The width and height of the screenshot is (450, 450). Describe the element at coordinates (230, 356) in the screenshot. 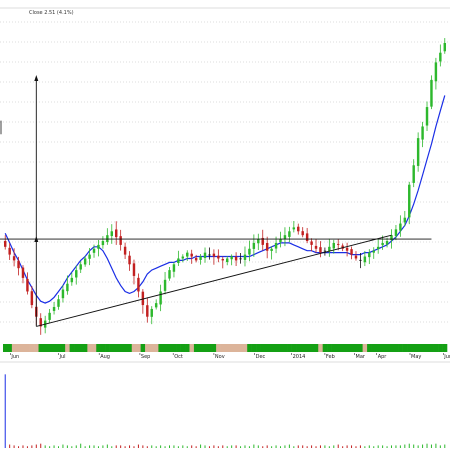

I see `x-axis-ticks: Jun Jul Aug Sep Oct Nov Dec 2014 Feb Mar Apr May Jun` at that location.